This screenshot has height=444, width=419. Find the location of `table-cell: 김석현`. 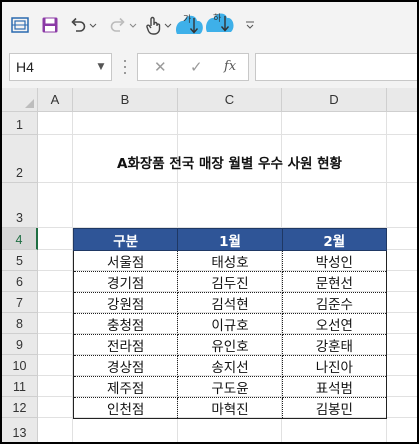

table-cell: 김석현 is located at coordinates (230, 303).